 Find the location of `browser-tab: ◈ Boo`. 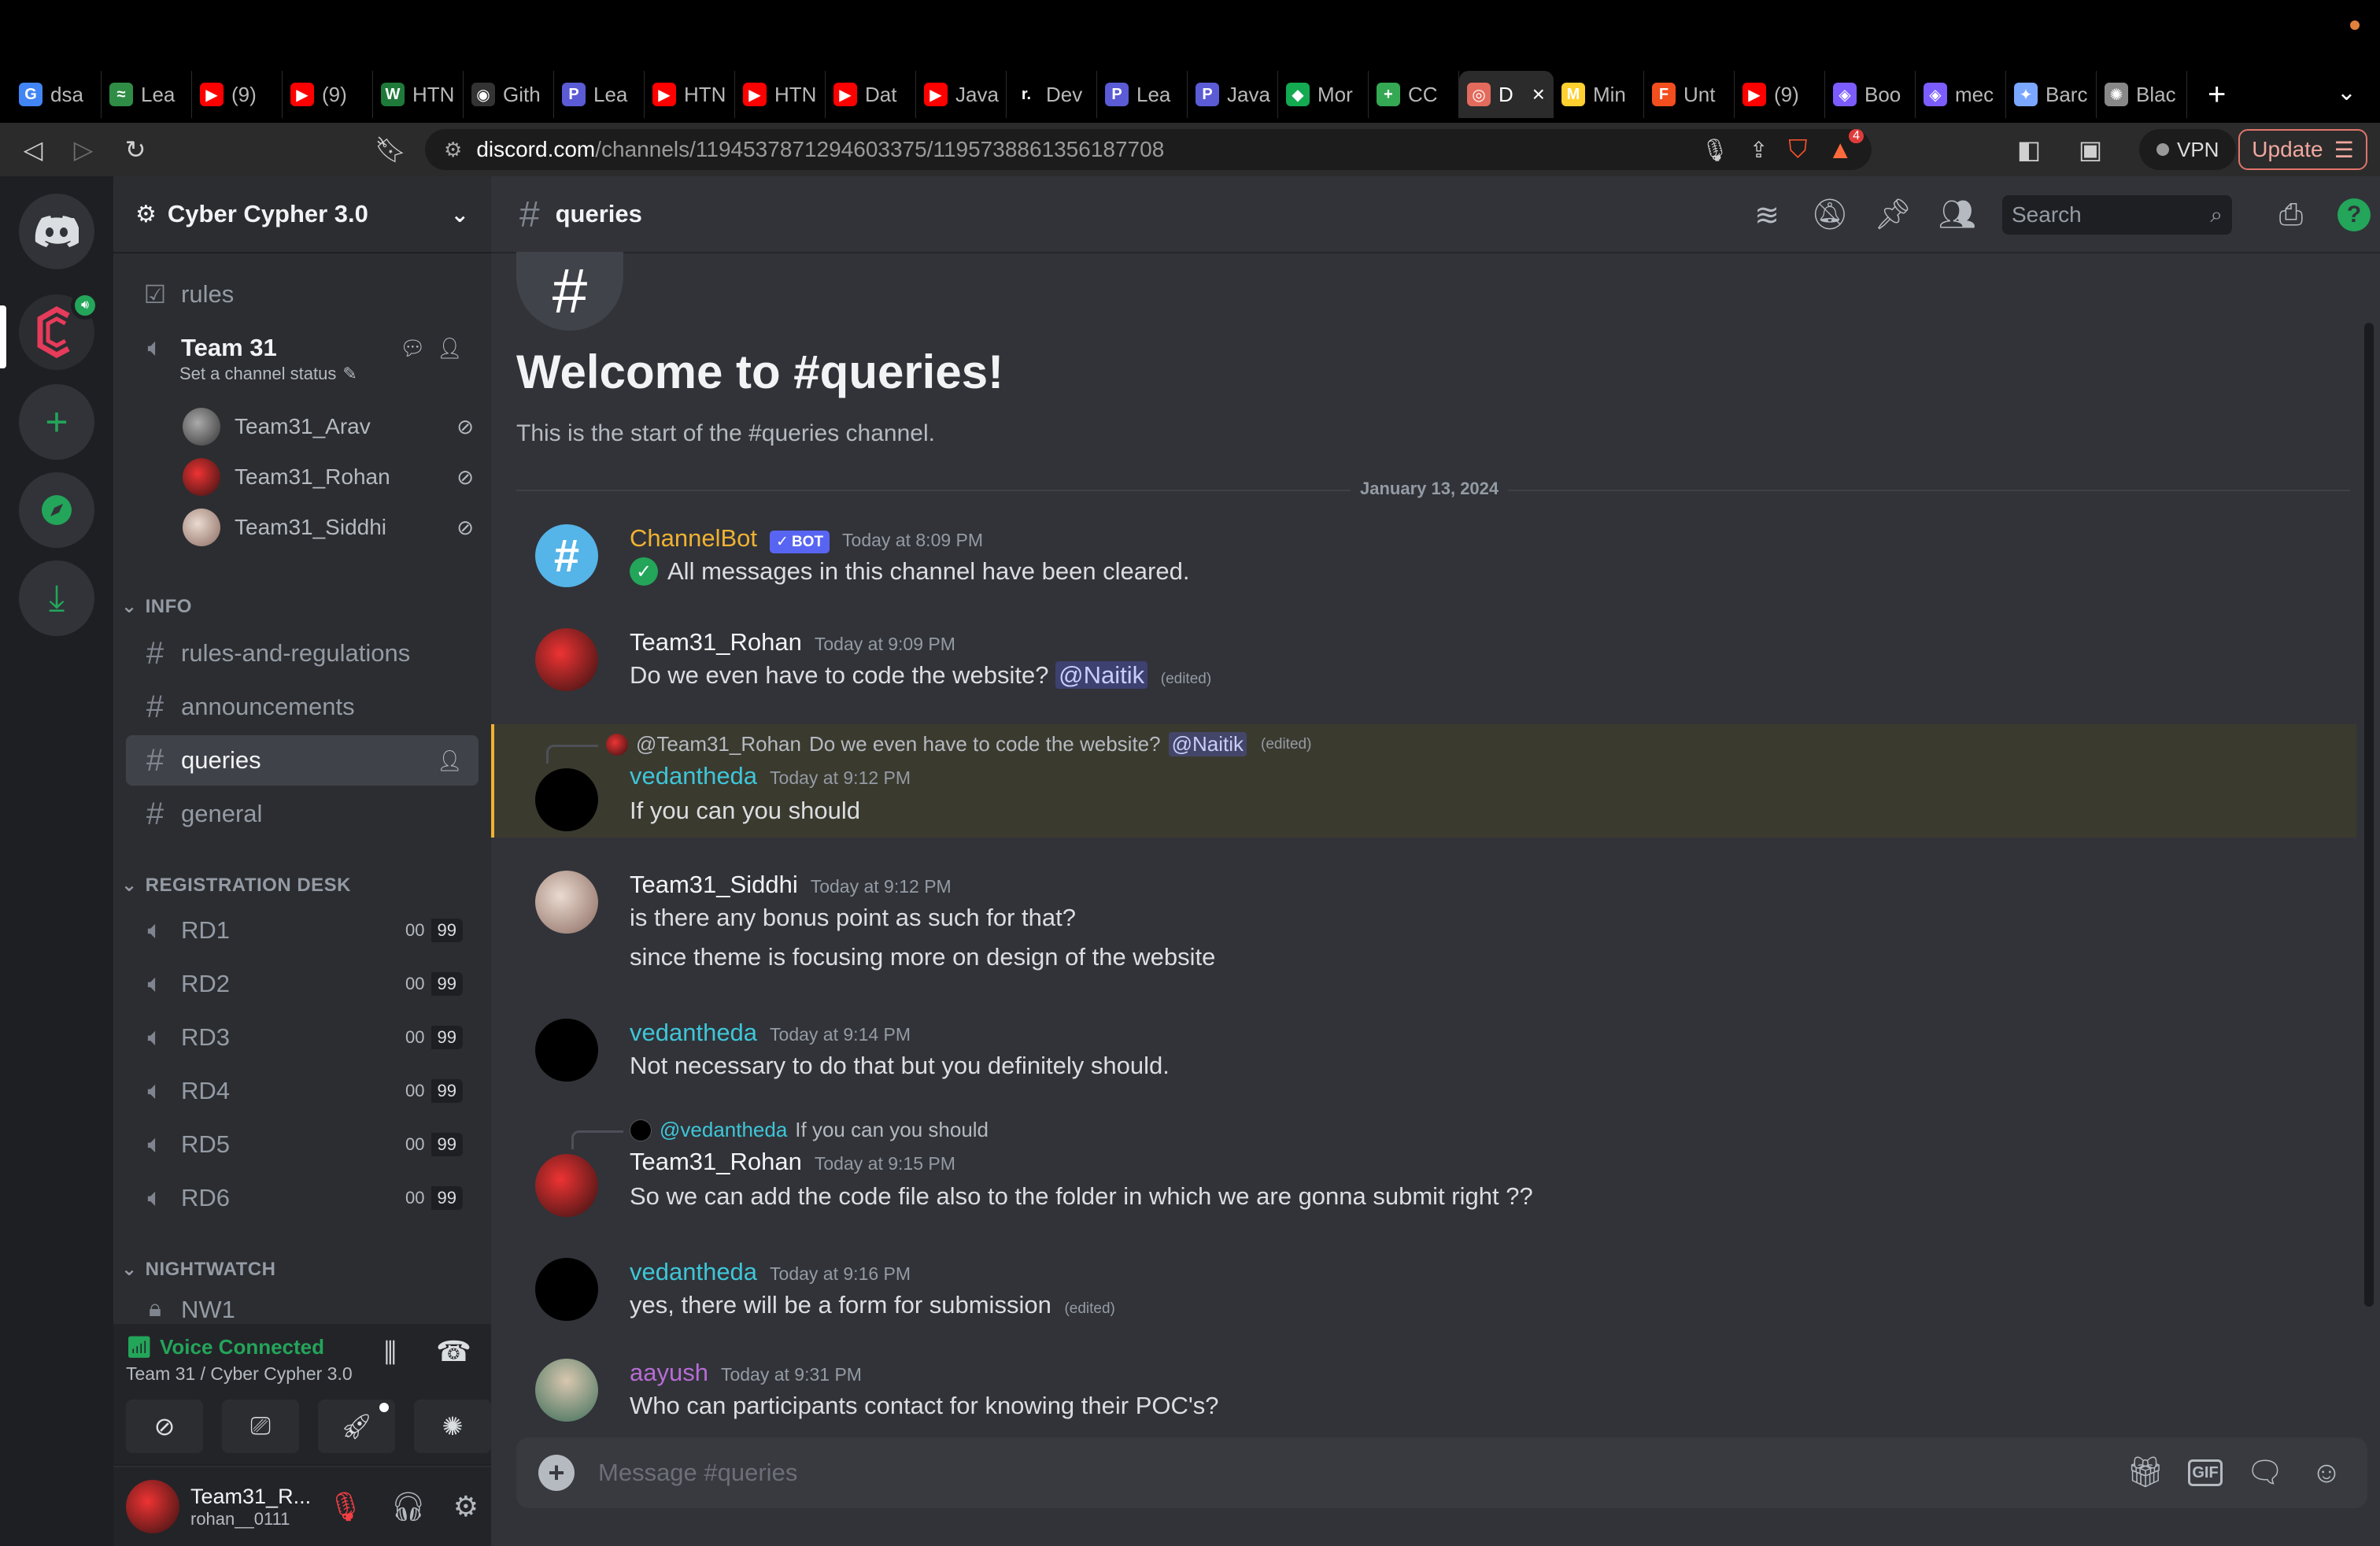

browser-tab: ◈ Boo is located at coordinates (1870, 95).